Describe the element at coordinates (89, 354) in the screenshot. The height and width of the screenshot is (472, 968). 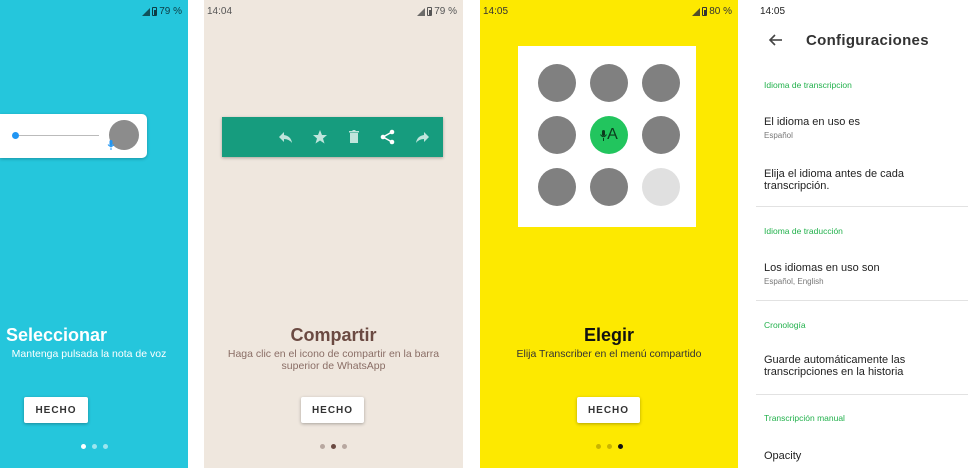
I see `page-description: Mantenga pulsada la nota de voz` at that location.